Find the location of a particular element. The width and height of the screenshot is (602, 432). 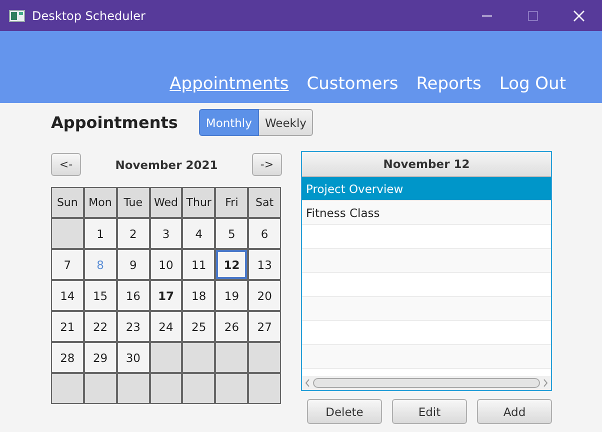

maximize-icon is located at coordinates (533, 16).